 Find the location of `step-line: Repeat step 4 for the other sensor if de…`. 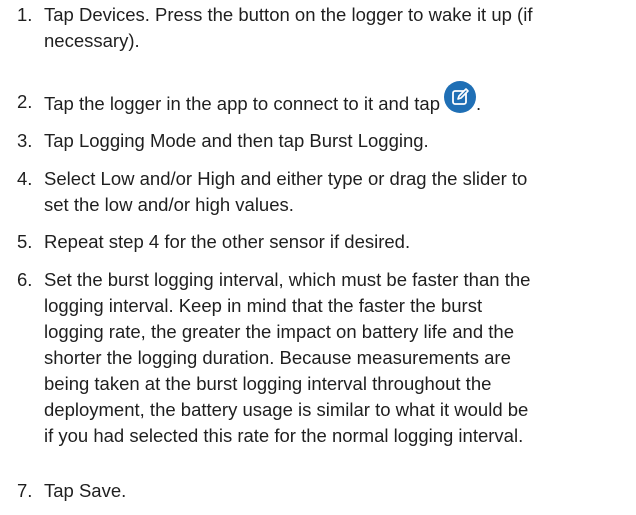

step-line: Repeat step 4 for the other sensor if de… is located at coordinates (227, 241).